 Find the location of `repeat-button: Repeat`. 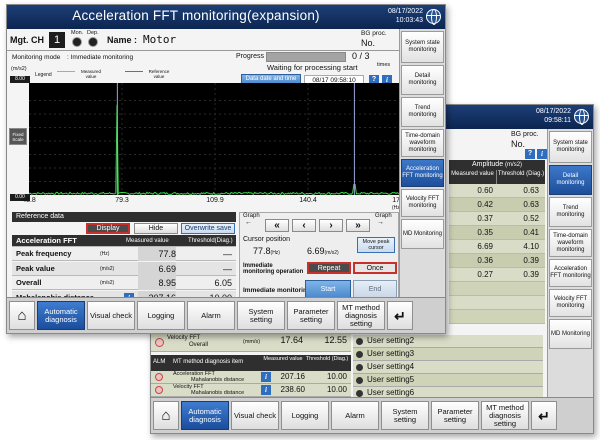

repeat-button: Repeat is located at coordinates (329, 268).